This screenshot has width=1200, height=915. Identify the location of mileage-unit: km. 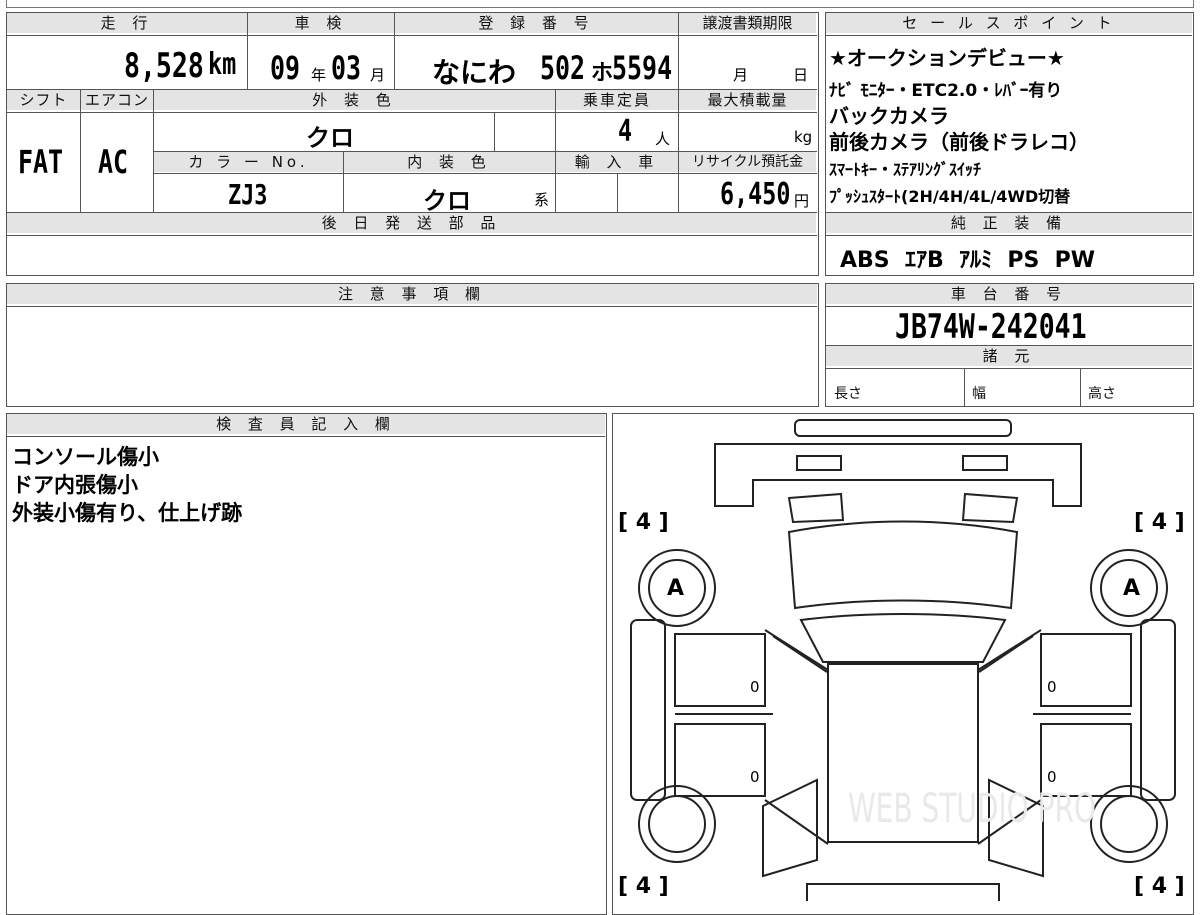
(222, 64).